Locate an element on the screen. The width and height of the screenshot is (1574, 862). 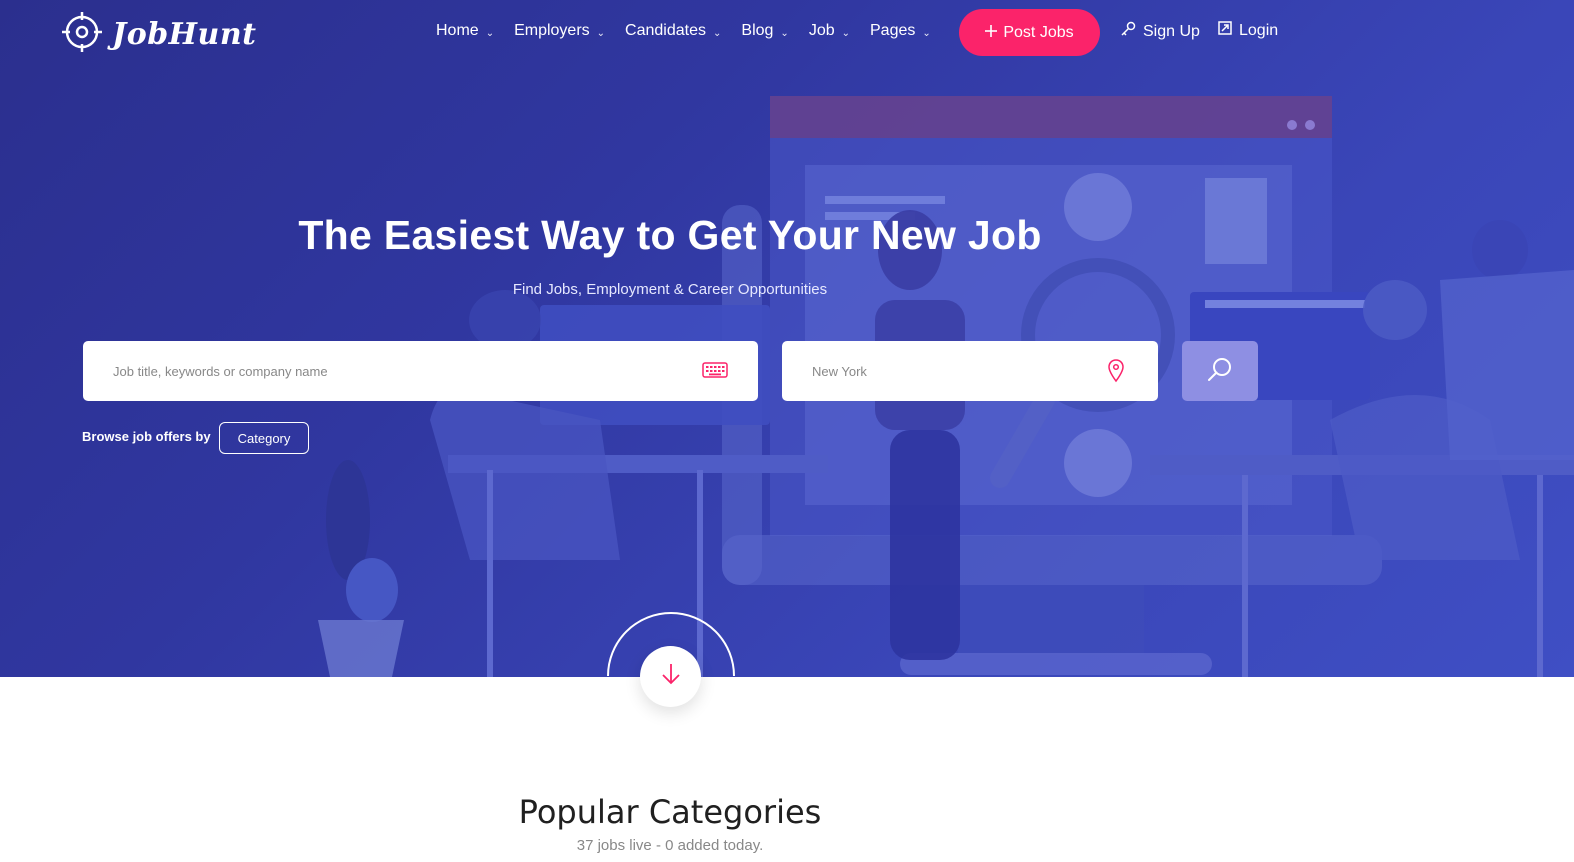
keyword-search-field is located at coordinates (420, 371).